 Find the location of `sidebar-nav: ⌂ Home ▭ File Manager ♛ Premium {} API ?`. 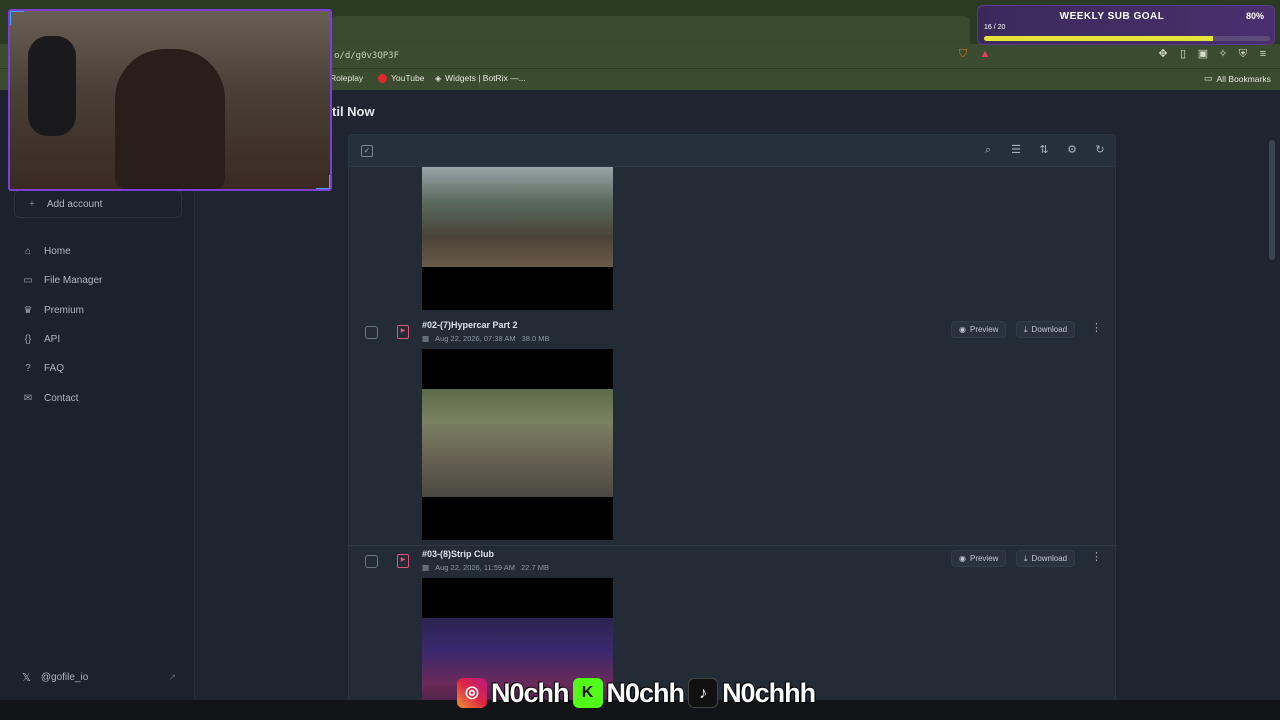

sidebar-nav: ⌂ Home ▭ File Manager ♛ Premium {} API ? is located at coordinates (98, 325).